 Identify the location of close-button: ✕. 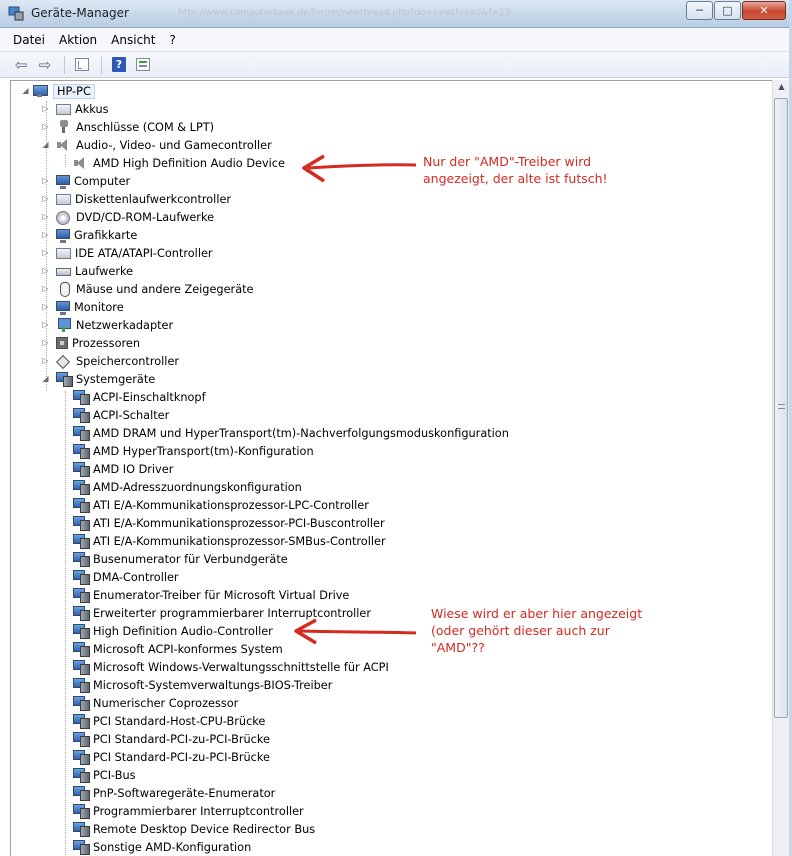
(764, 10).